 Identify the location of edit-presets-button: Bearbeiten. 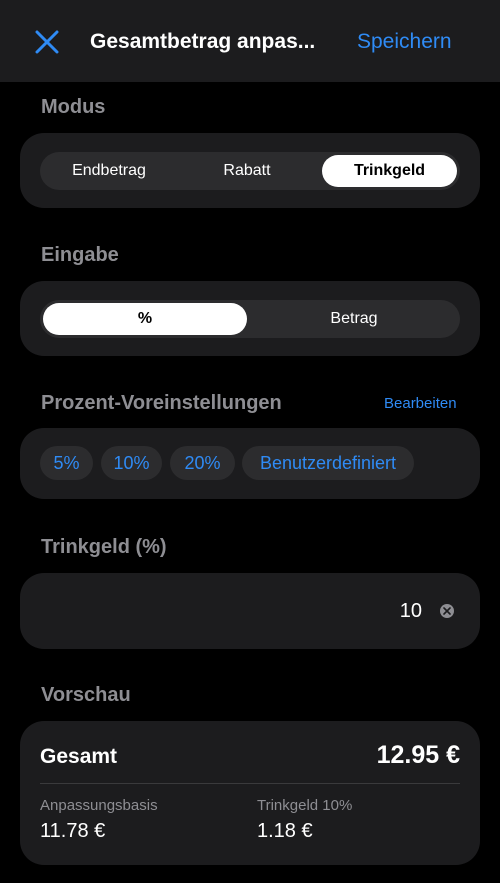
(420, 403).